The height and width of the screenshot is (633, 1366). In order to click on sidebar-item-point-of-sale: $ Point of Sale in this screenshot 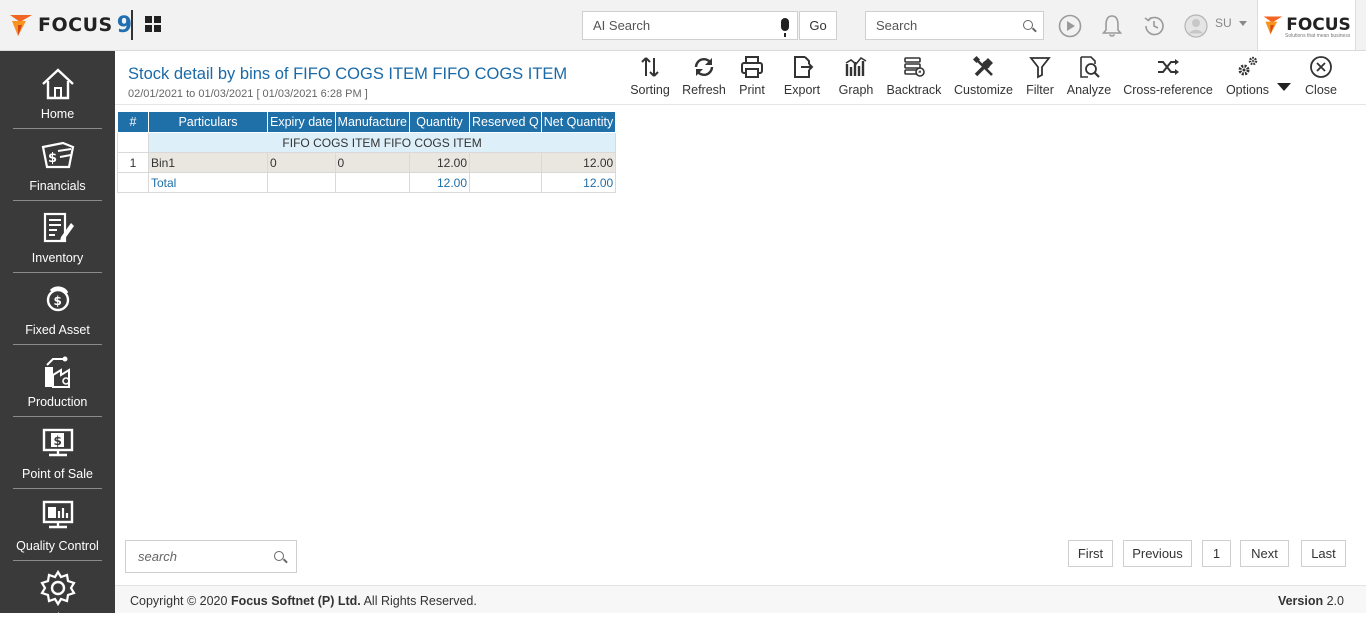, I will do `click(57, 453)`.